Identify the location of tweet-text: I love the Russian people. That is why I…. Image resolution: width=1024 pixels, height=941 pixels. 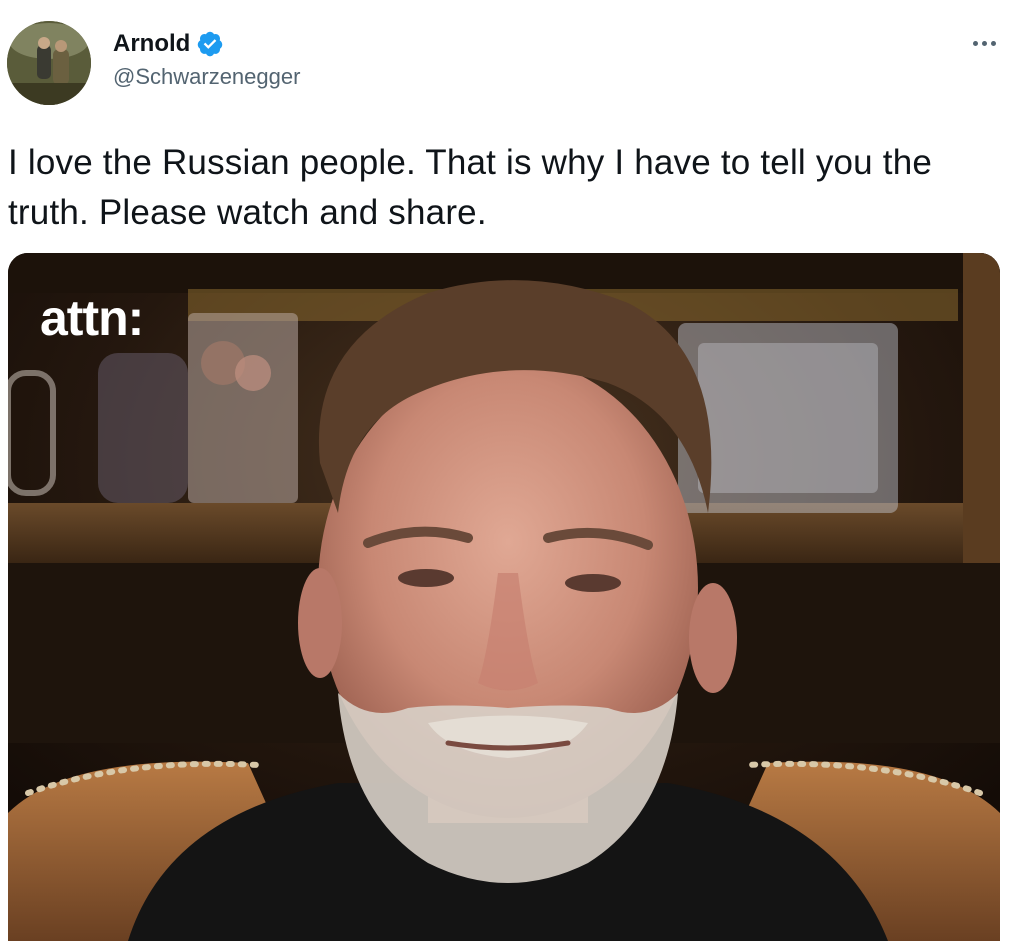
(470, 187).